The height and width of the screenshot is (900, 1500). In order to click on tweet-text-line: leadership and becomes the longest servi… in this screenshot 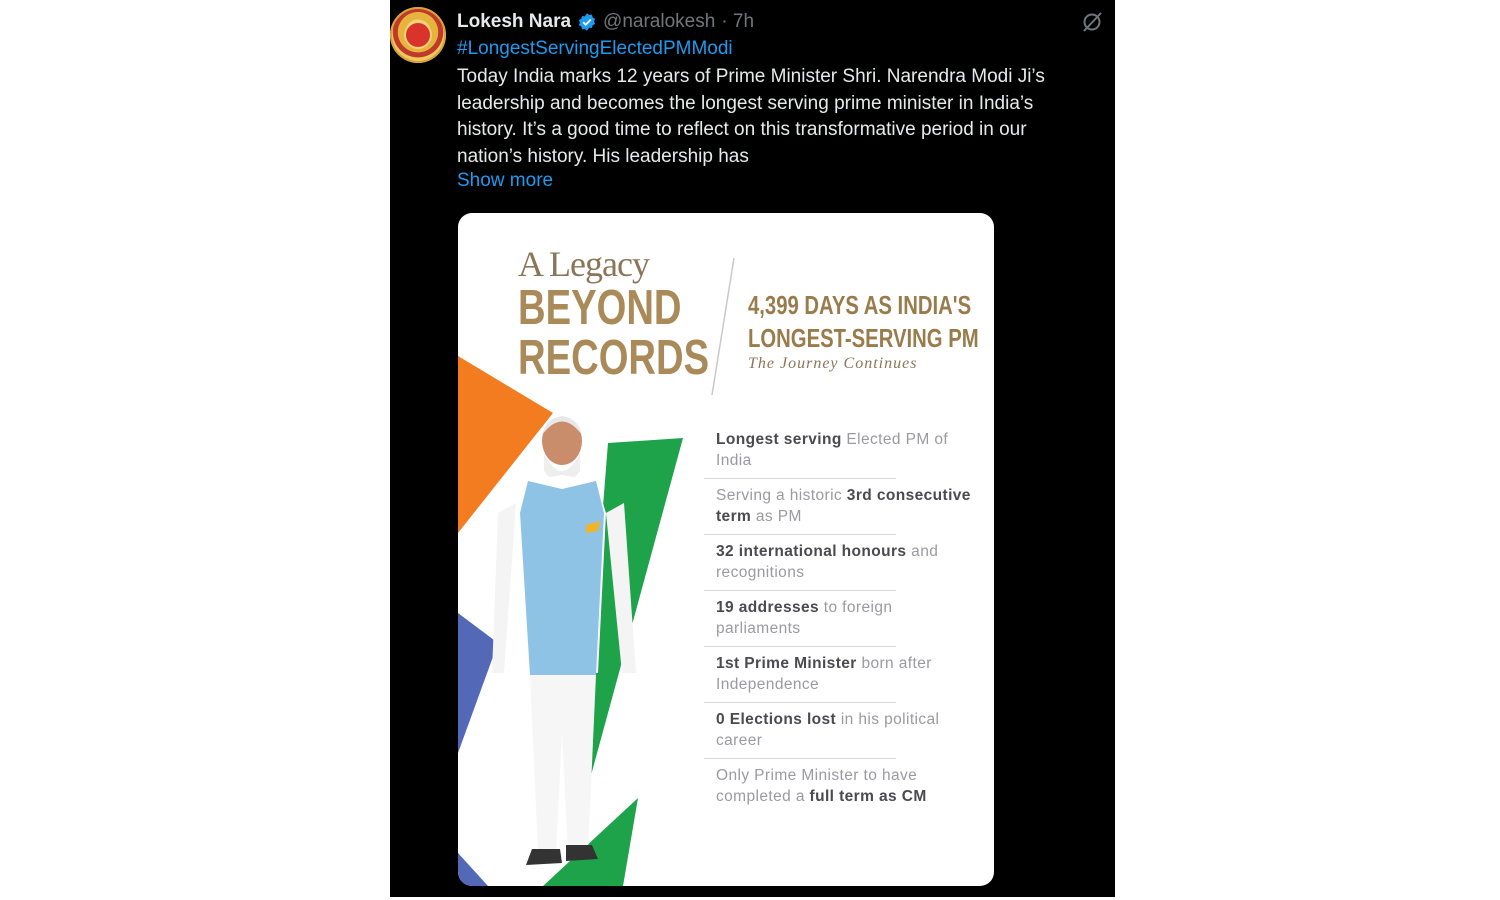, I will do `click(745, 103)`.